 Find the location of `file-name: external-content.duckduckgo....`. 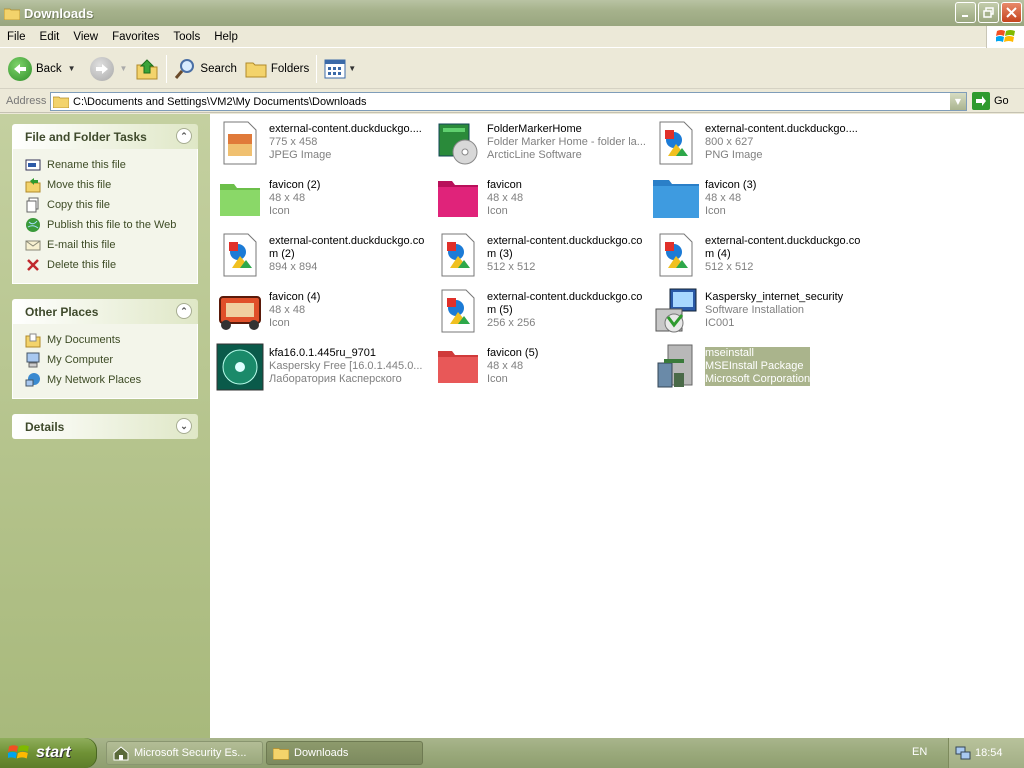

file-name: external-content.duckduckgo.... is located at coordinates (345, 129).